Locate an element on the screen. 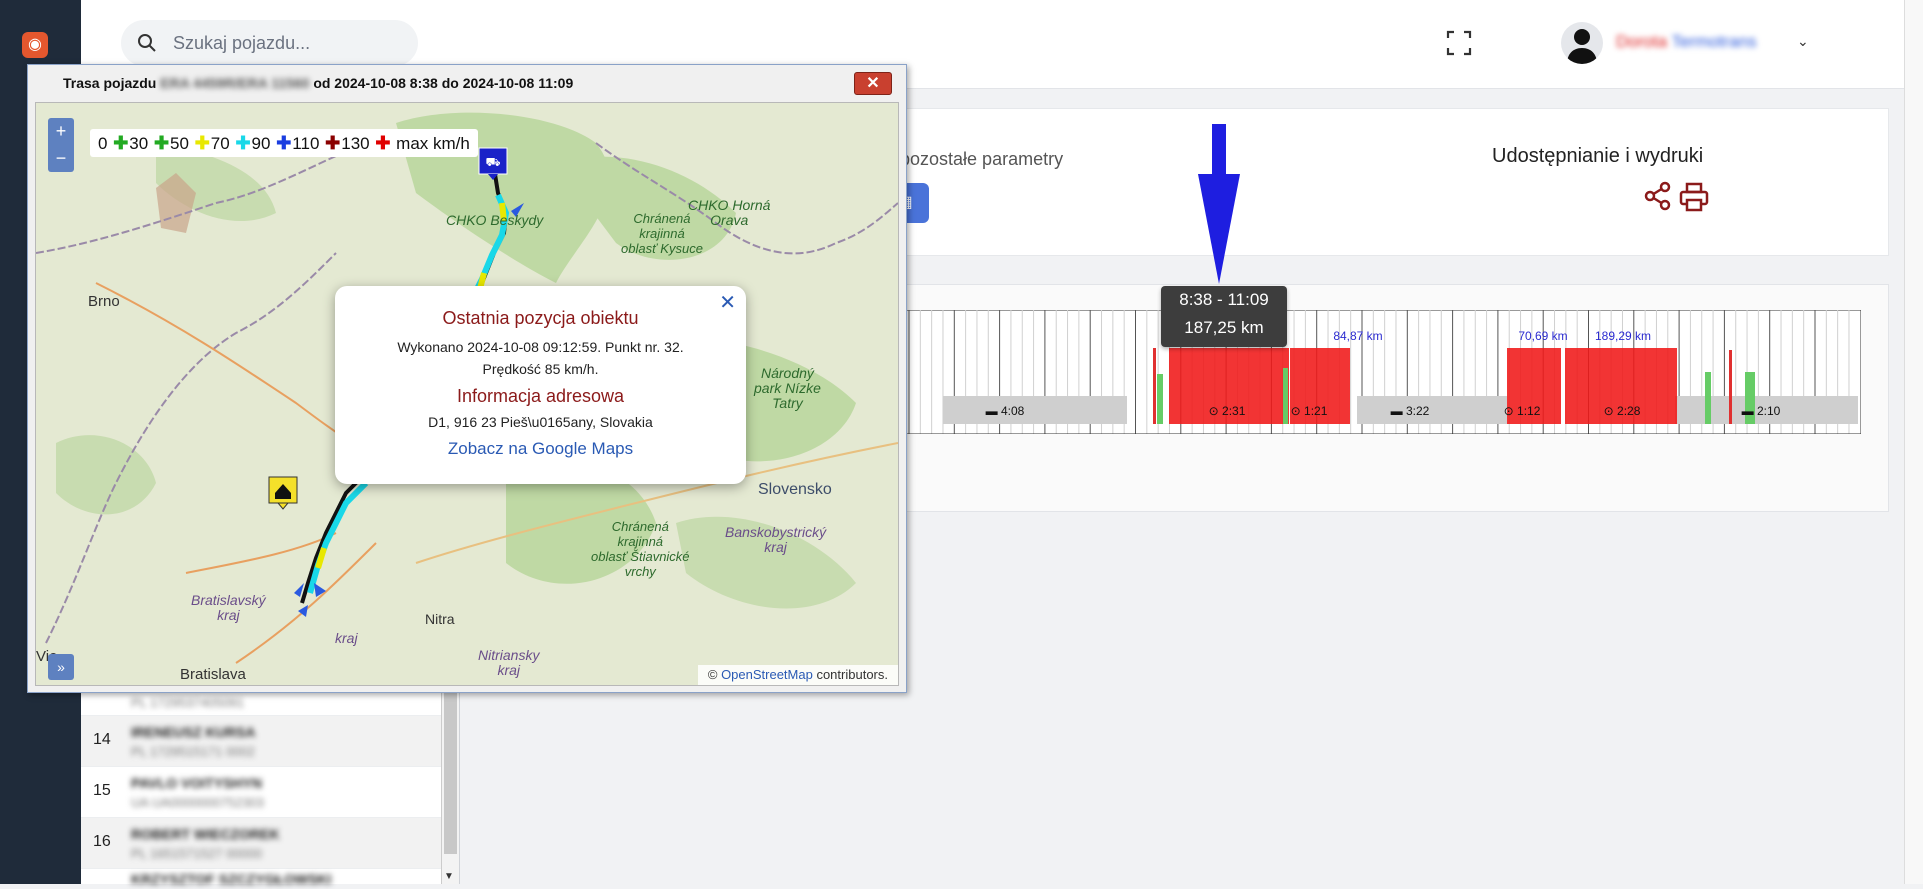  map-zoom-control: + − is located at coordinates (61, 145).